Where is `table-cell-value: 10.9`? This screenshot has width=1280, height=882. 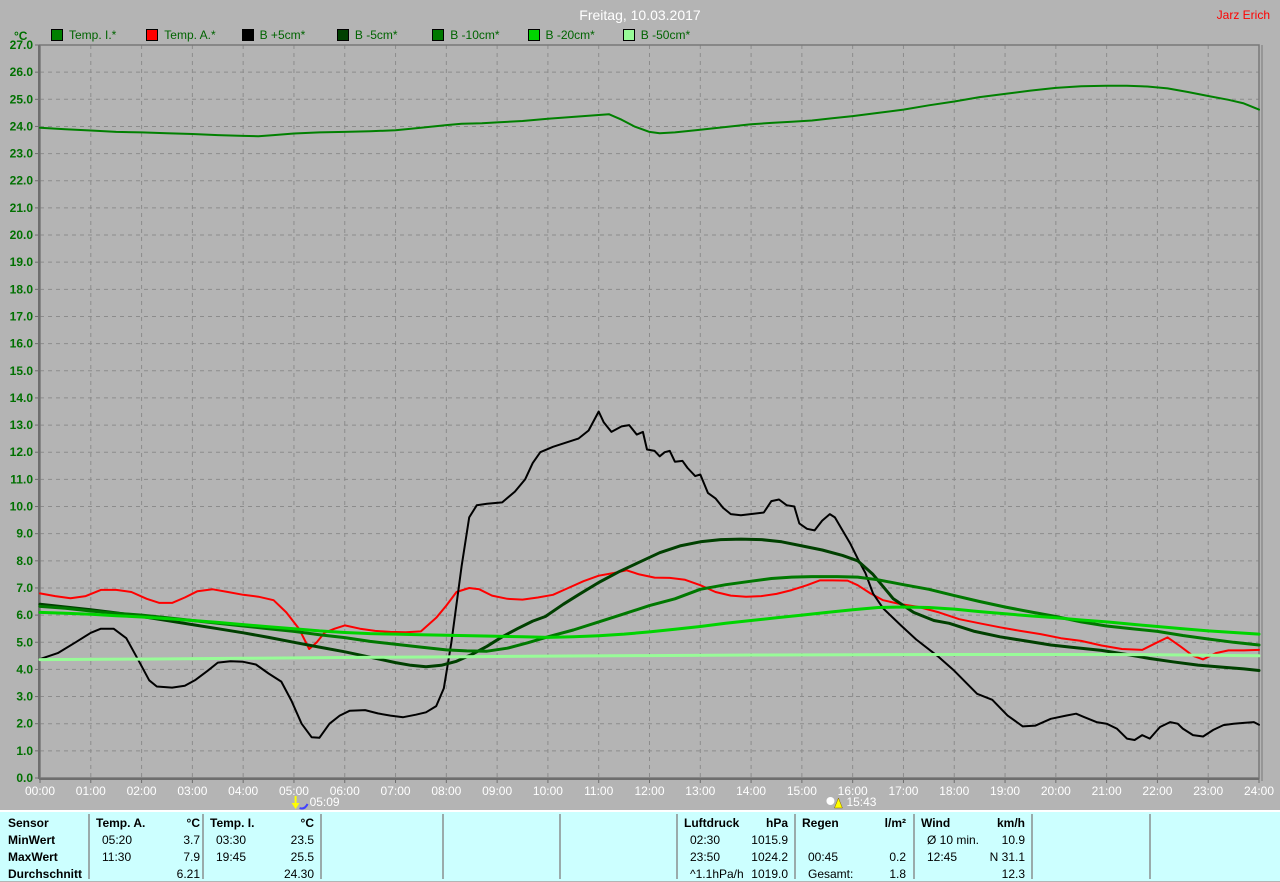 table-cell-value: 10.9 is located at coordinates (1013, 840).